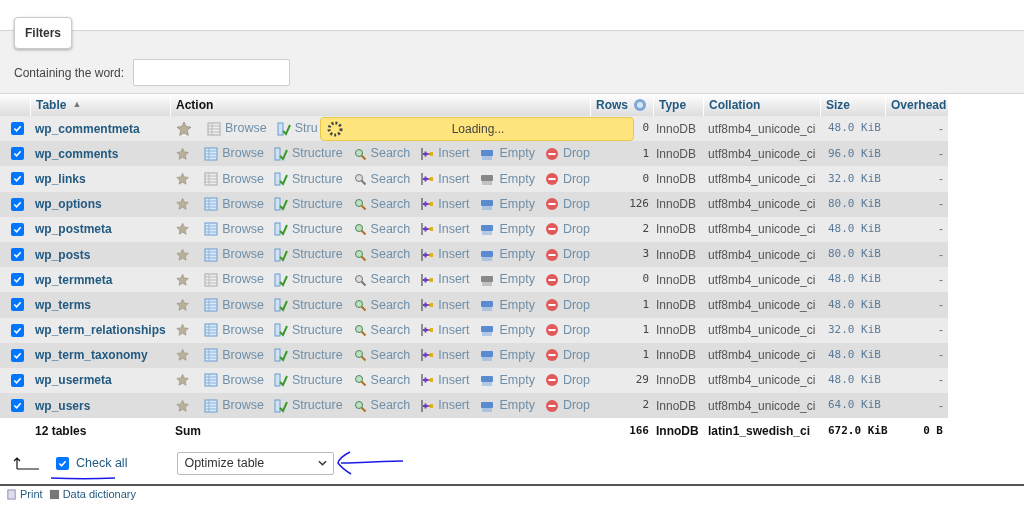 The width and height of the screenshot is (1024, 510). What do you see at coordinates (256, 463) in the screenshot?
I see `bulk-action-select: Optimize table` at bounding box center [256, 463].